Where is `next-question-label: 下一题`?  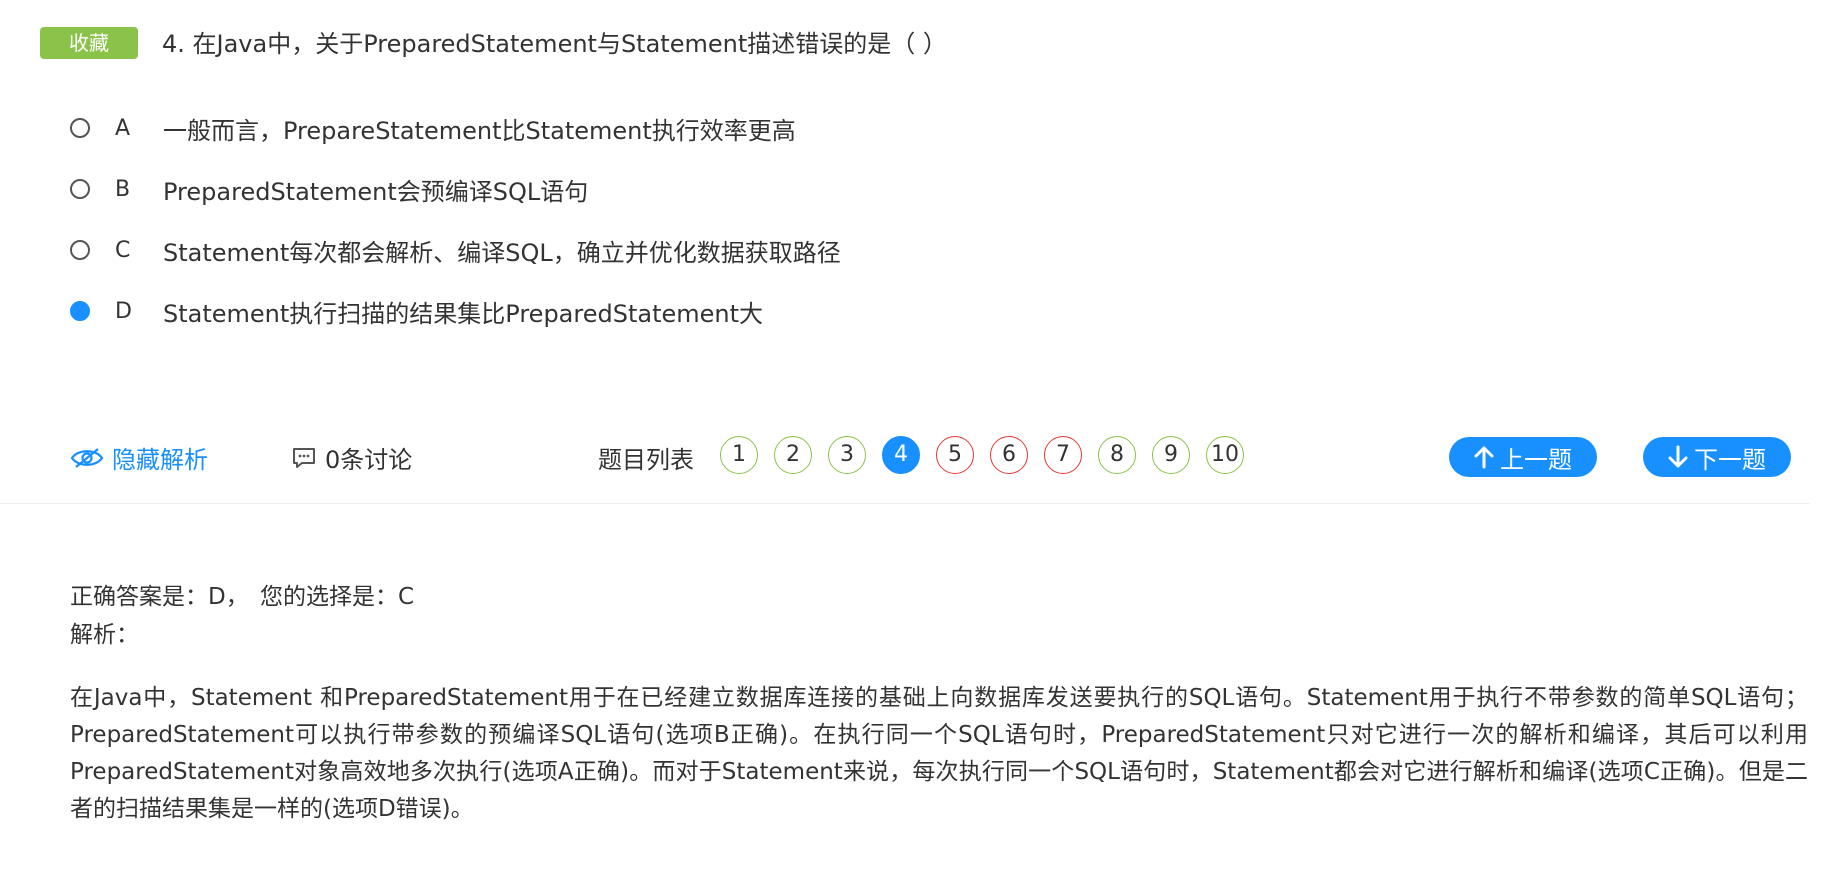
next-question-label: 下一题 is located at coordinates (1730, 459).